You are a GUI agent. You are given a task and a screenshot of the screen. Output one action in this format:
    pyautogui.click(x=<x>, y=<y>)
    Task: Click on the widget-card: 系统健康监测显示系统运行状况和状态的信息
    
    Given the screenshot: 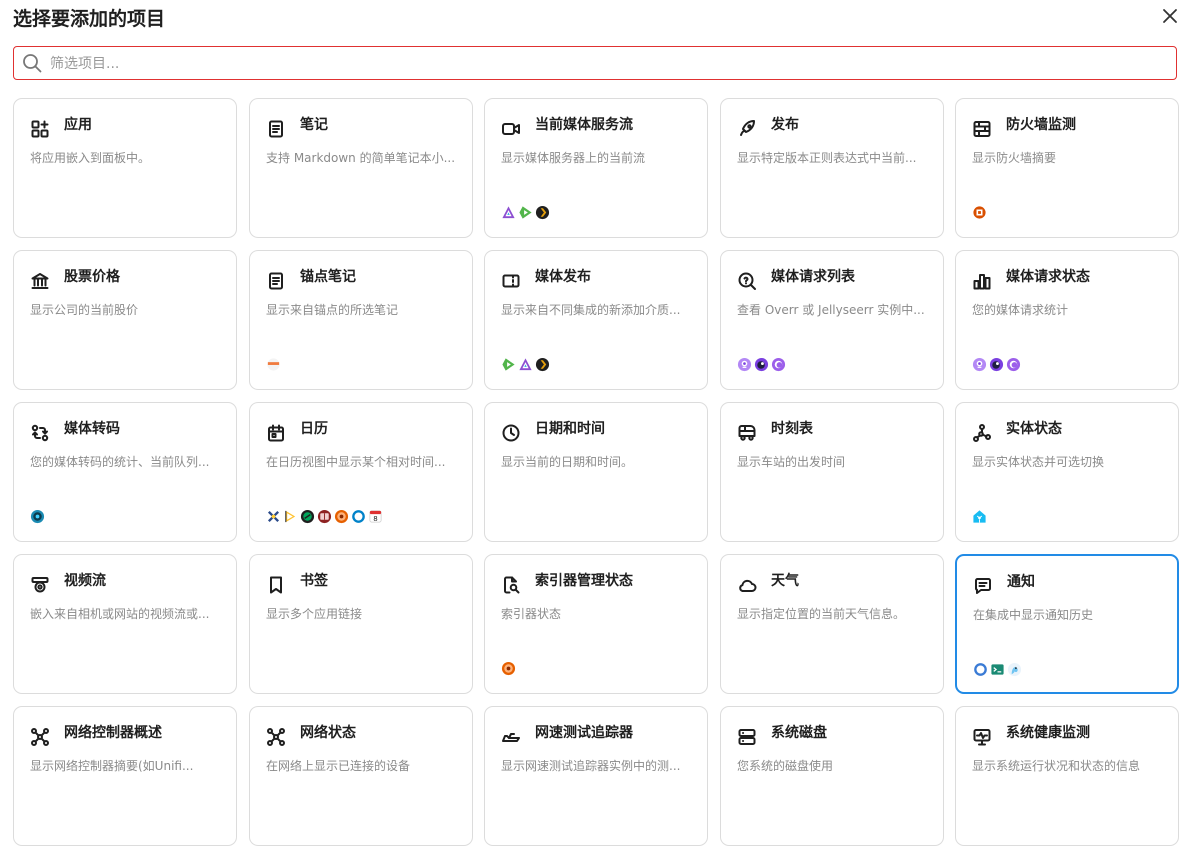 What is the action you would take?
    pyautogui.click(x=1067, y=776)
    